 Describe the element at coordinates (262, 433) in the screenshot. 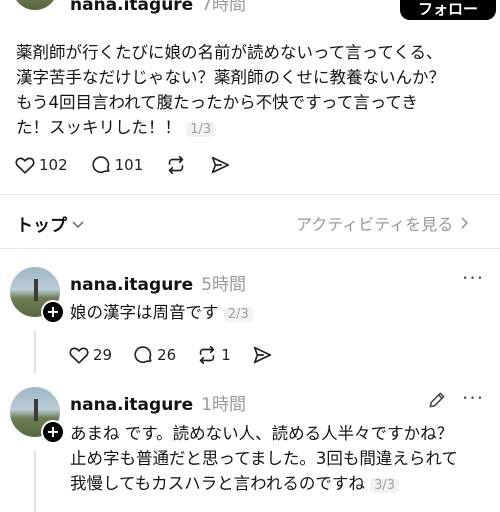

I see `reply-line: あまね です。読めない人、読める人半々ですかね？` at that location.